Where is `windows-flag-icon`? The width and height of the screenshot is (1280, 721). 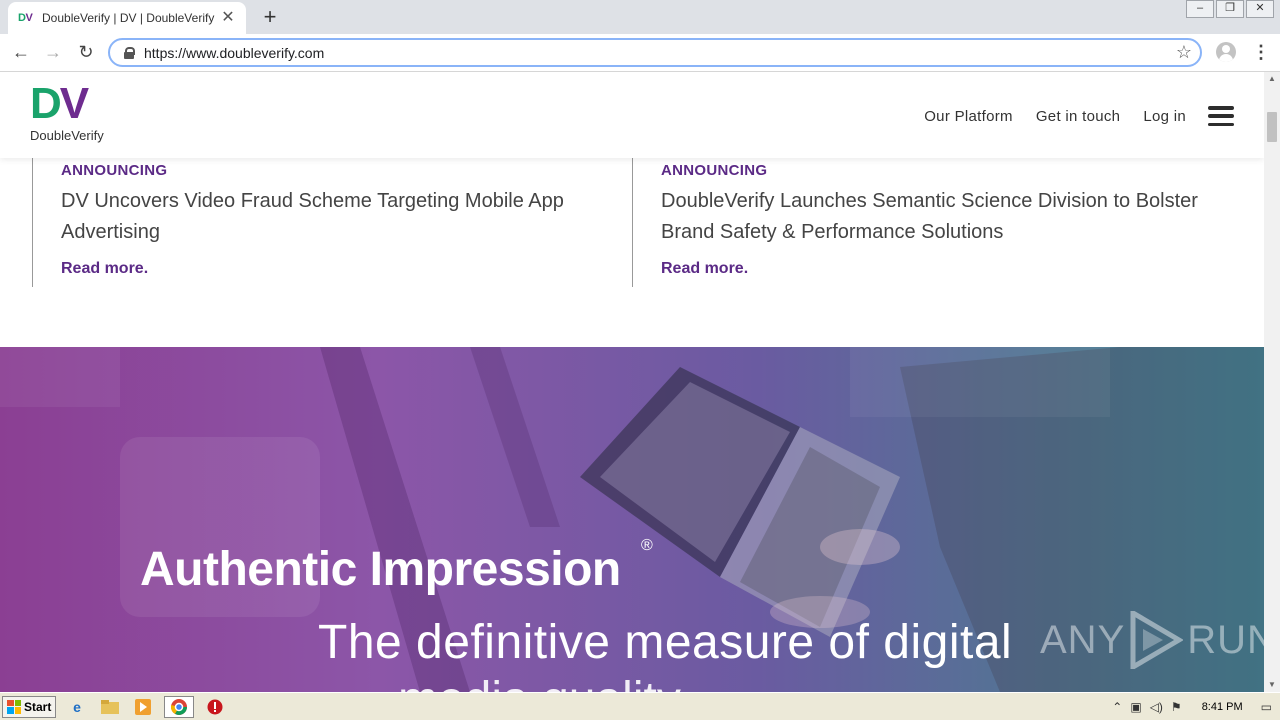 windows-flag-icon is located at coordinates (14, 706).